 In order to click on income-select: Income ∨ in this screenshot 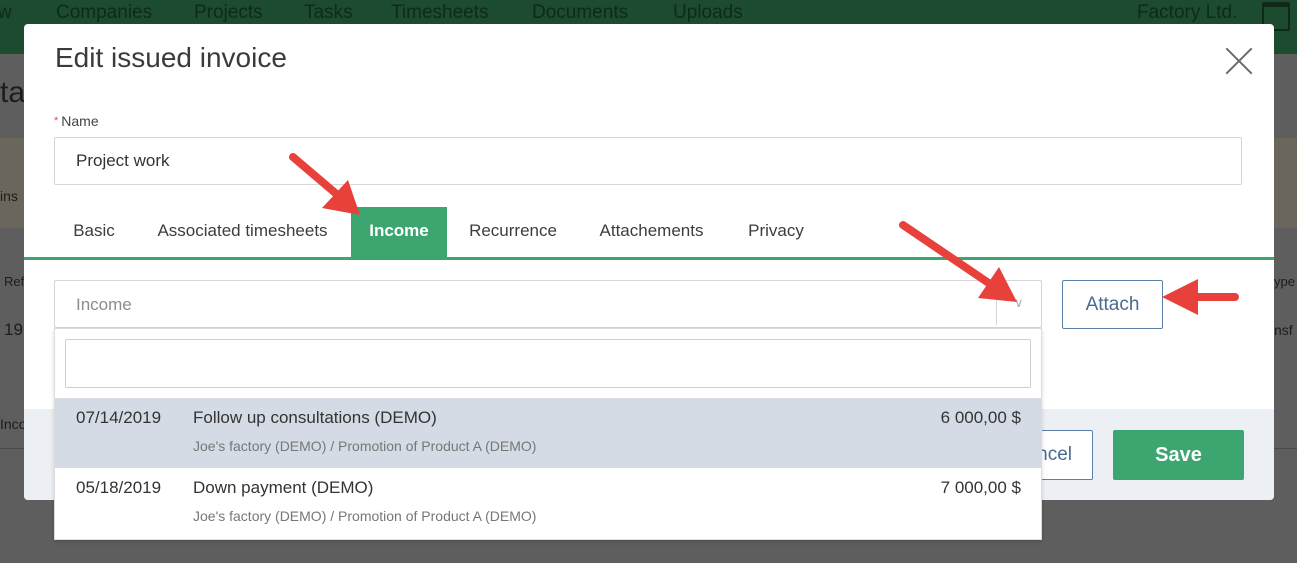, I will do `click(548, 304)`.